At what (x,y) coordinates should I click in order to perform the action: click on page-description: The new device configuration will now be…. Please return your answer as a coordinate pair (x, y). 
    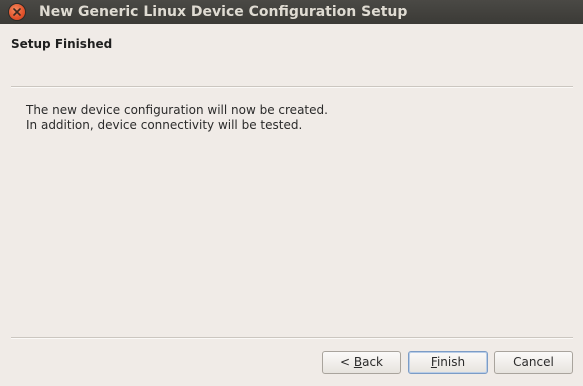
    Looking at the image, I should click on (177, 118).